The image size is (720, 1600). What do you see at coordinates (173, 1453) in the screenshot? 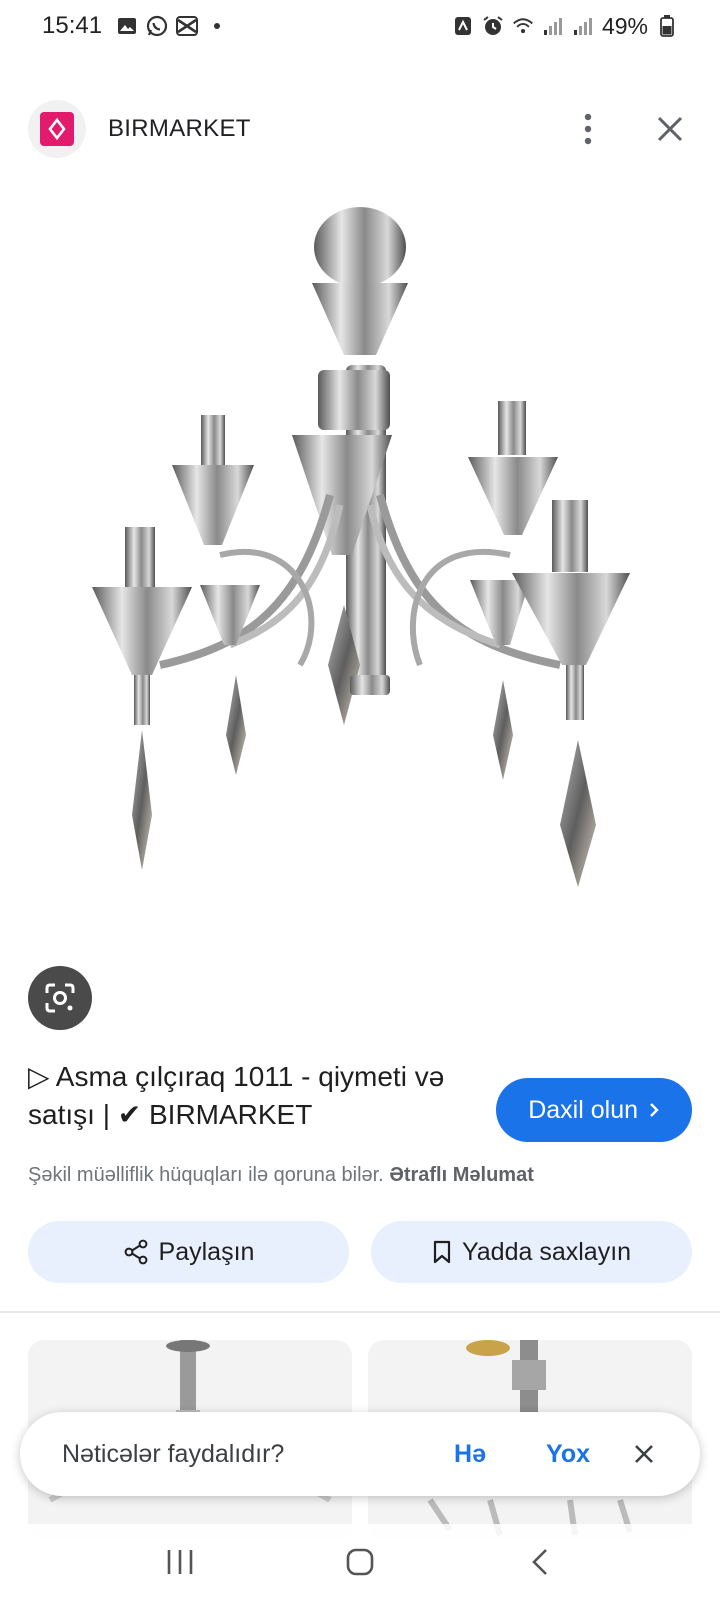
I see `feedback-question: Nəticələr faydalıdır?` at bounding box center [173, 1453].